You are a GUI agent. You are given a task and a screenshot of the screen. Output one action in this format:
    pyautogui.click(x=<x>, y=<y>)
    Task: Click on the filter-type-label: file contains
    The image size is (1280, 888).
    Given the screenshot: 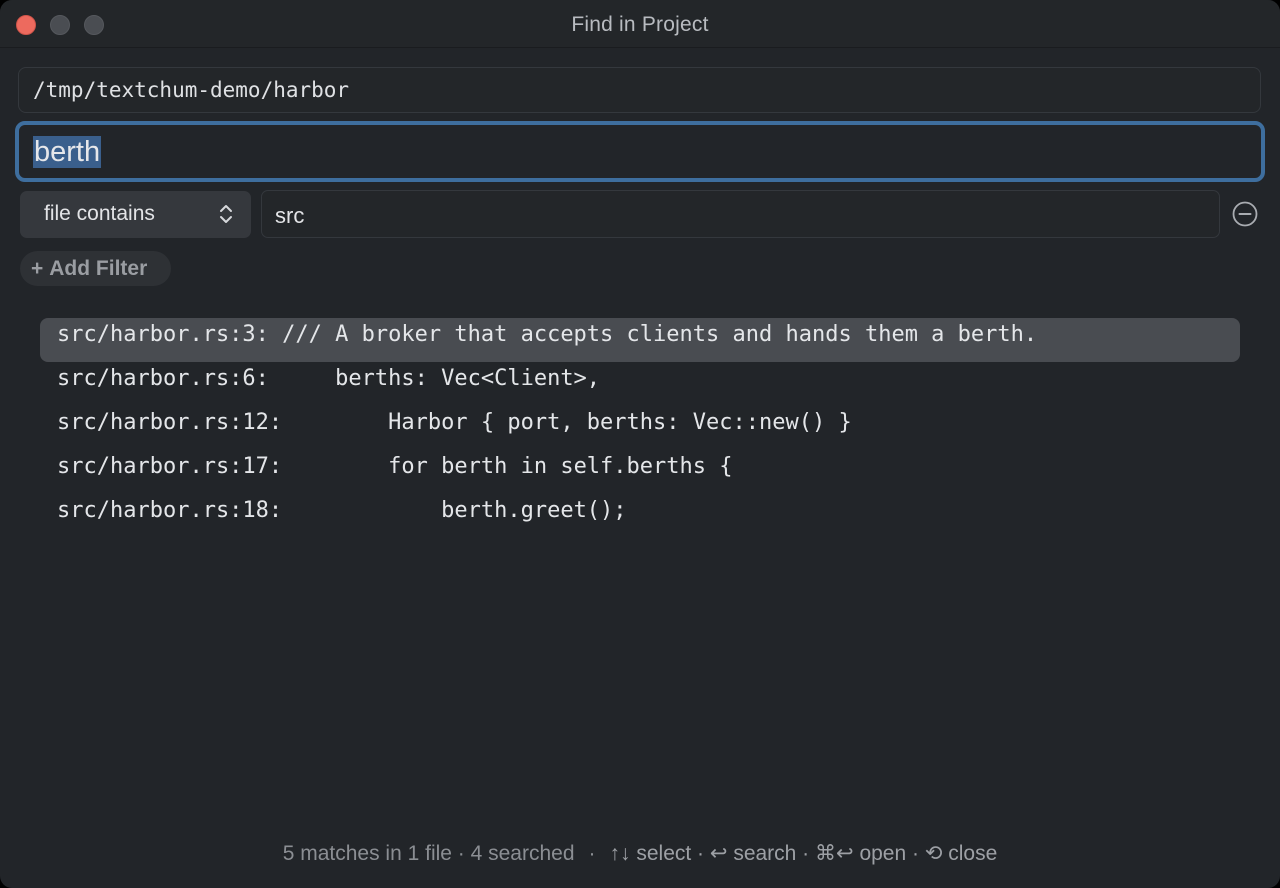 What is the action you would take?
    pyautogui.click(x=99, y=213)
    